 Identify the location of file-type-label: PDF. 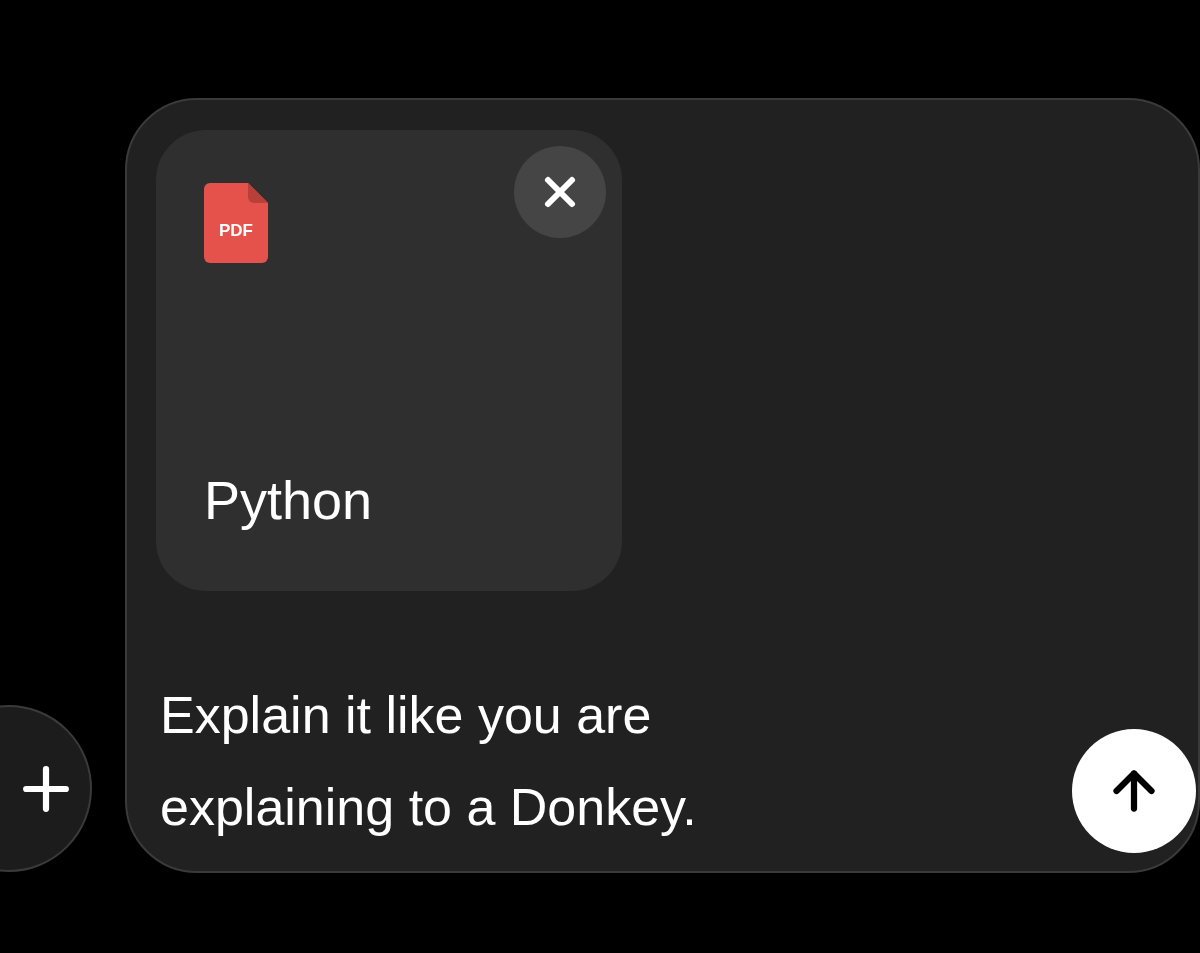
(236, 230).